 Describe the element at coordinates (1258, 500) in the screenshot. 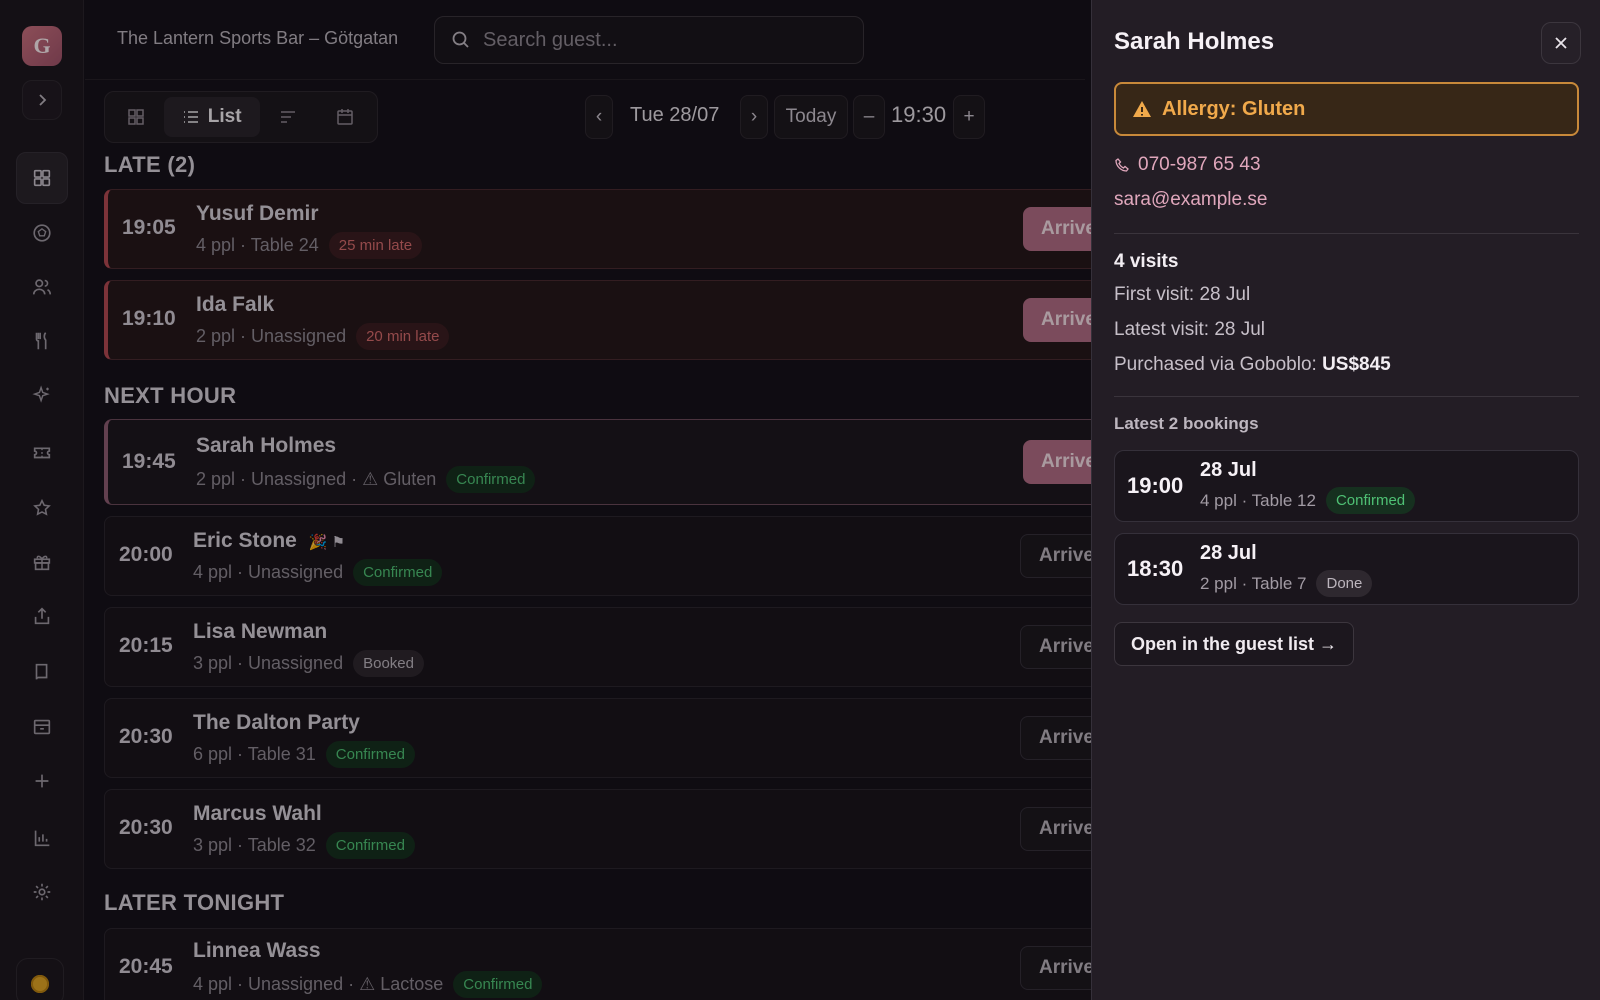

I see `history-details: 4 ppl · Table 12` at that location.